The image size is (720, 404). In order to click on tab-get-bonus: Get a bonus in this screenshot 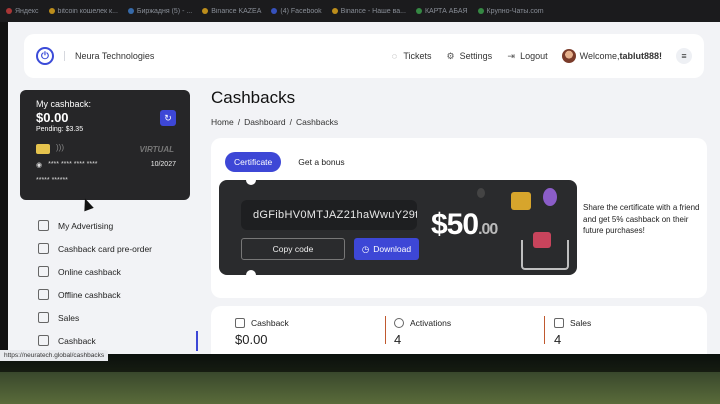, I will do `click(321, 162)`.